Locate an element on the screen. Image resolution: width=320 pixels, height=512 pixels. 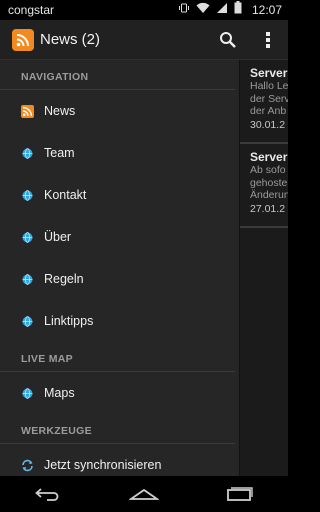
drawer-item-label: Kontakt is located at coordinates (65, 195).